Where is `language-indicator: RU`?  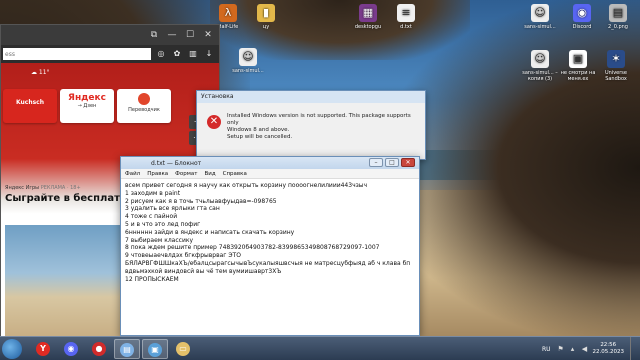 language-indicator: RU is located at coordinates (546, 349).